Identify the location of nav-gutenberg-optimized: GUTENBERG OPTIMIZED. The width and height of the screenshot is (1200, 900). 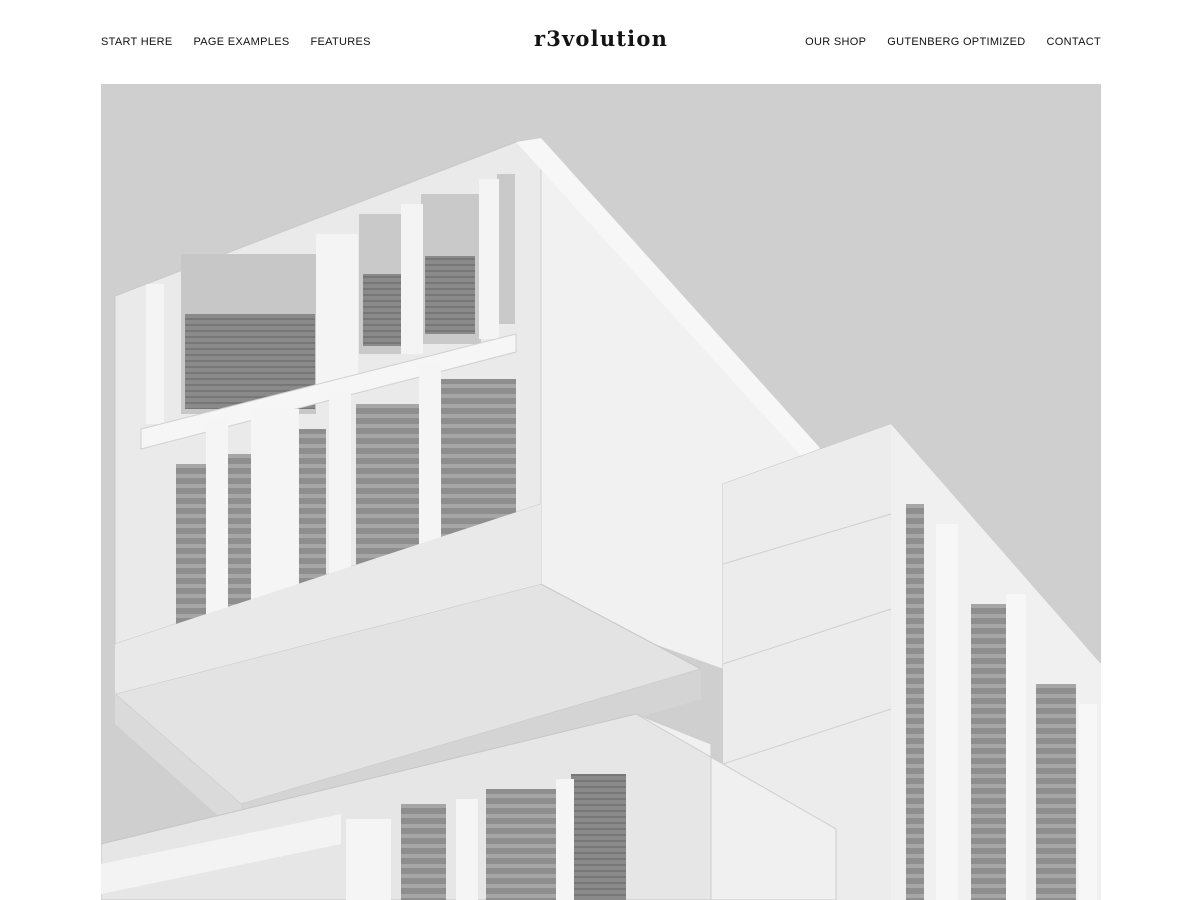
(956, 42).